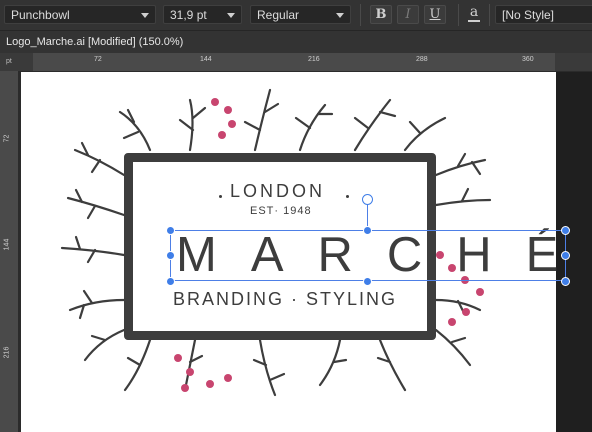 This screenshot has width=592, height=432. What do you see at coordinates (277, 191) in the screenshot?
I see `logo-text-london: LONDON` at bounding box center [277, 191].